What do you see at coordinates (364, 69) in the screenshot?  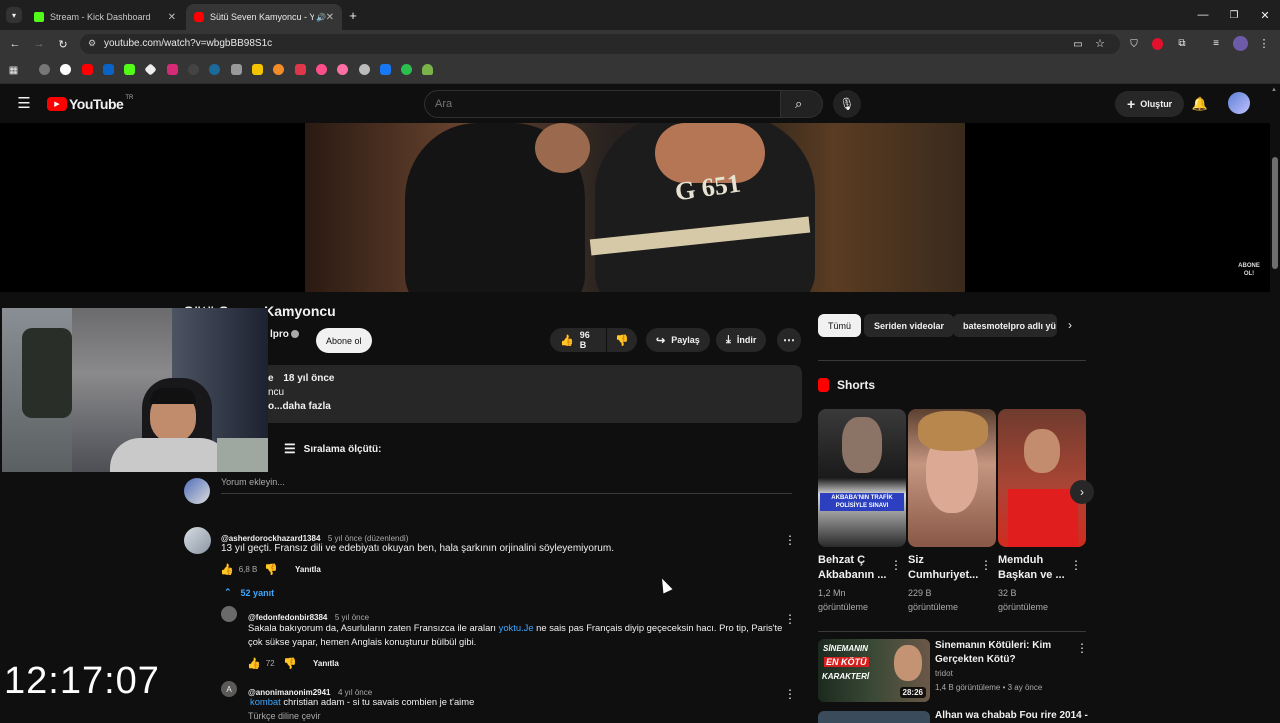 I see `bookmark-web-icon` at bounding box center [364, 69].